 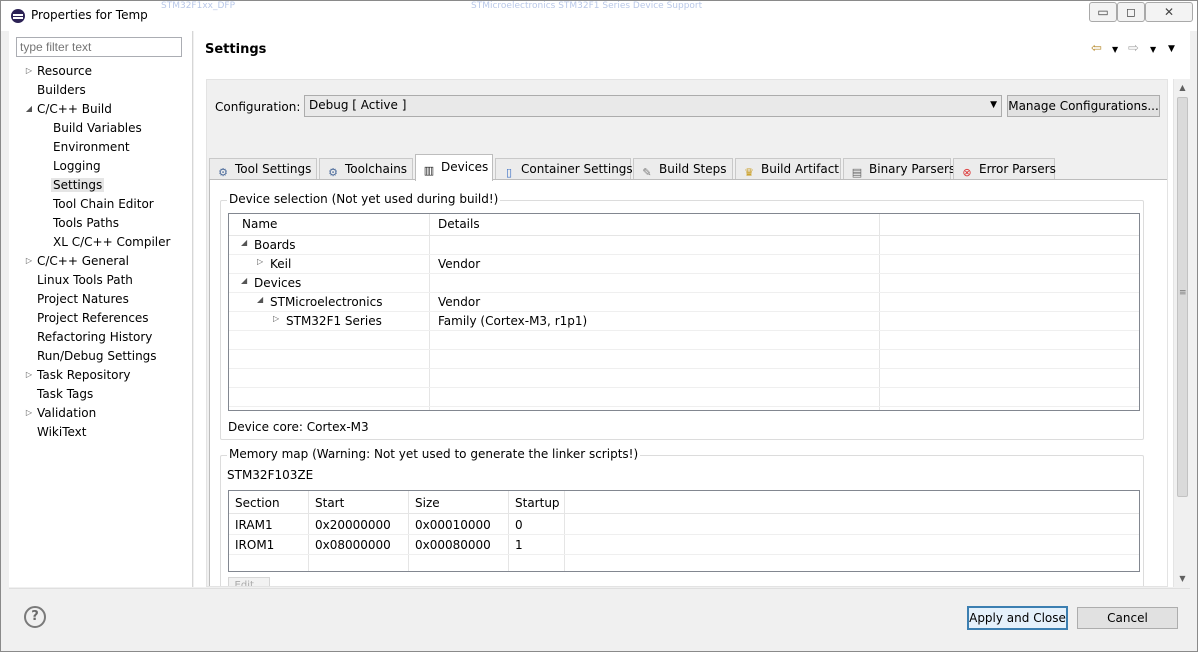 I want to click on tree-item: Tools Paths, so click(x=86, y=223).